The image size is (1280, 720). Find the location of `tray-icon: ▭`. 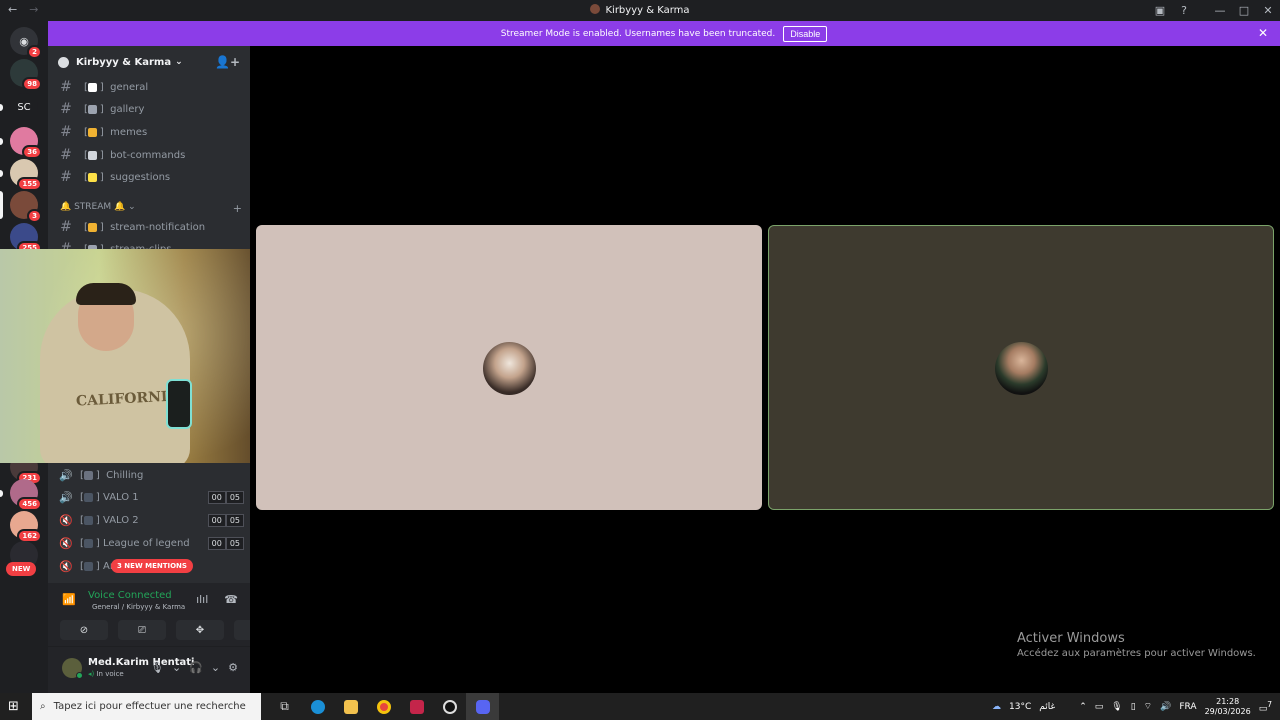

tray-icon: ▭ is located at coordinates (1099, 707).